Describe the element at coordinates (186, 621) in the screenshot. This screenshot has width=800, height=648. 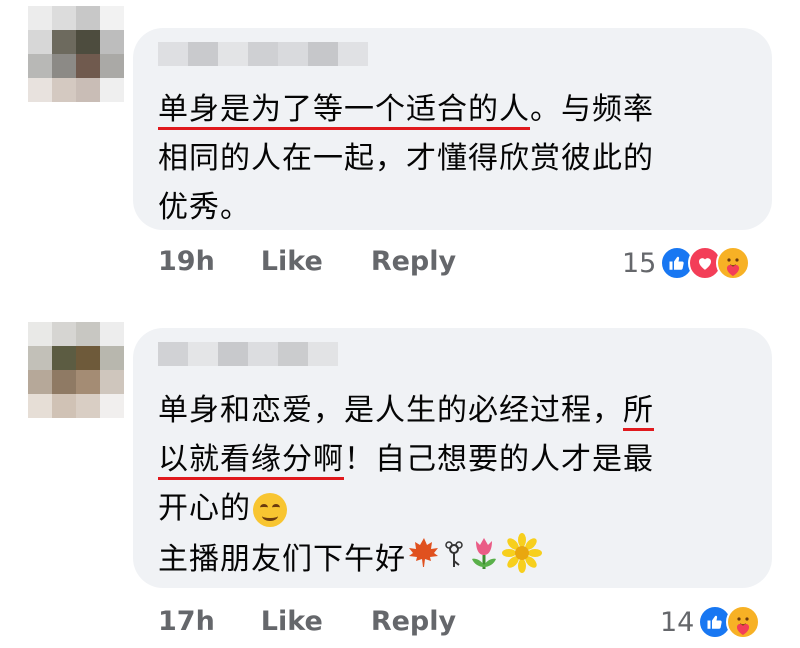
I see `timestamp: 17h` at that location.